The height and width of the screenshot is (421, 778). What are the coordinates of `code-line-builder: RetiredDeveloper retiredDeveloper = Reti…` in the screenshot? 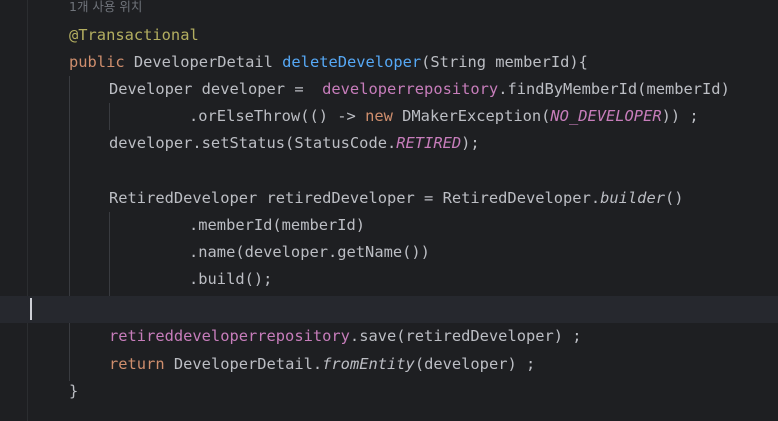 It's located at (389, 198).